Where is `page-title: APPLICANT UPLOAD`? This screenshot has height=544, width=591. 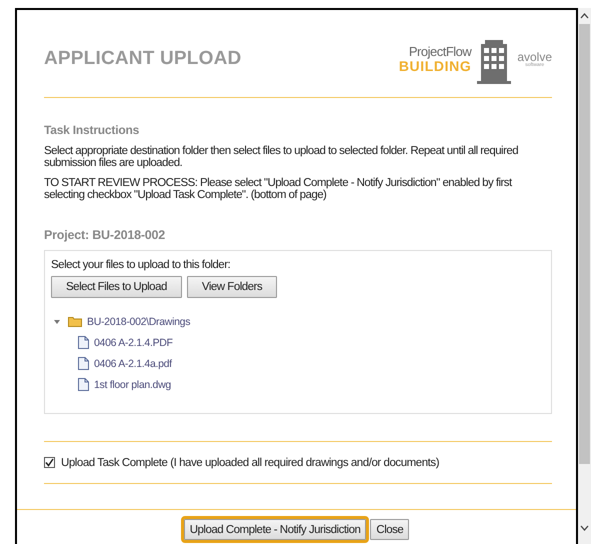 page-title: APPLICANT UPLOAD is located at coordinates (143, 59).